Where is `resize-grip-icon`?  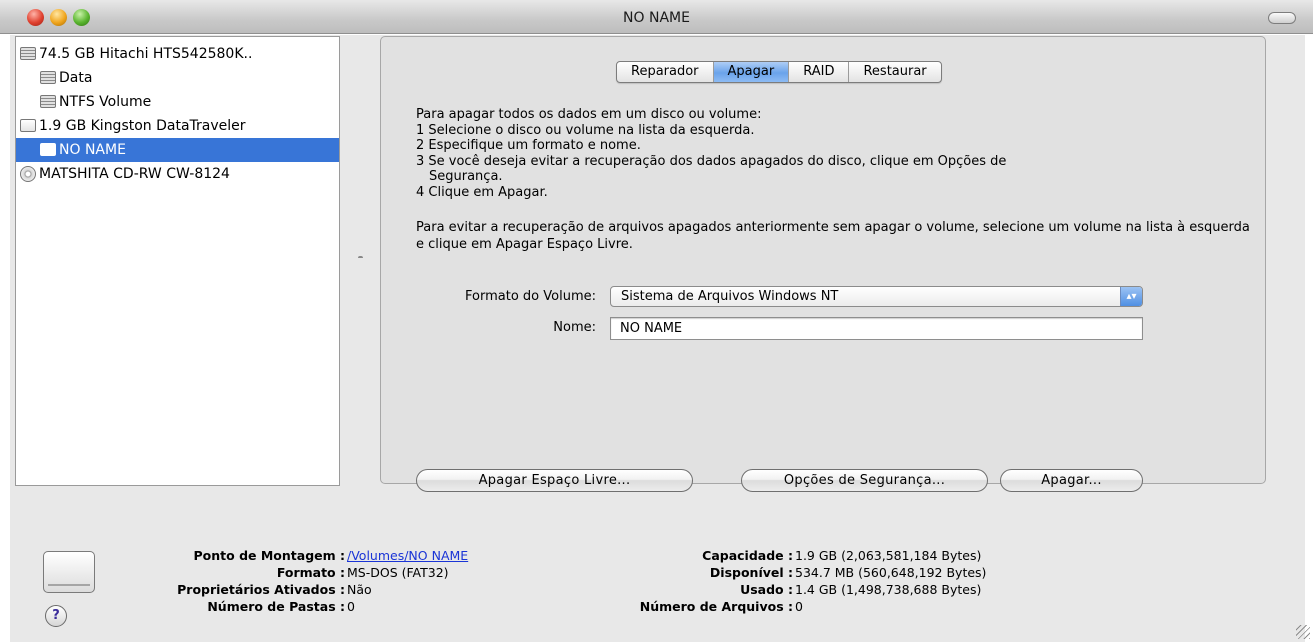
resize-grip-icon is located at coordinates (1303, 632).